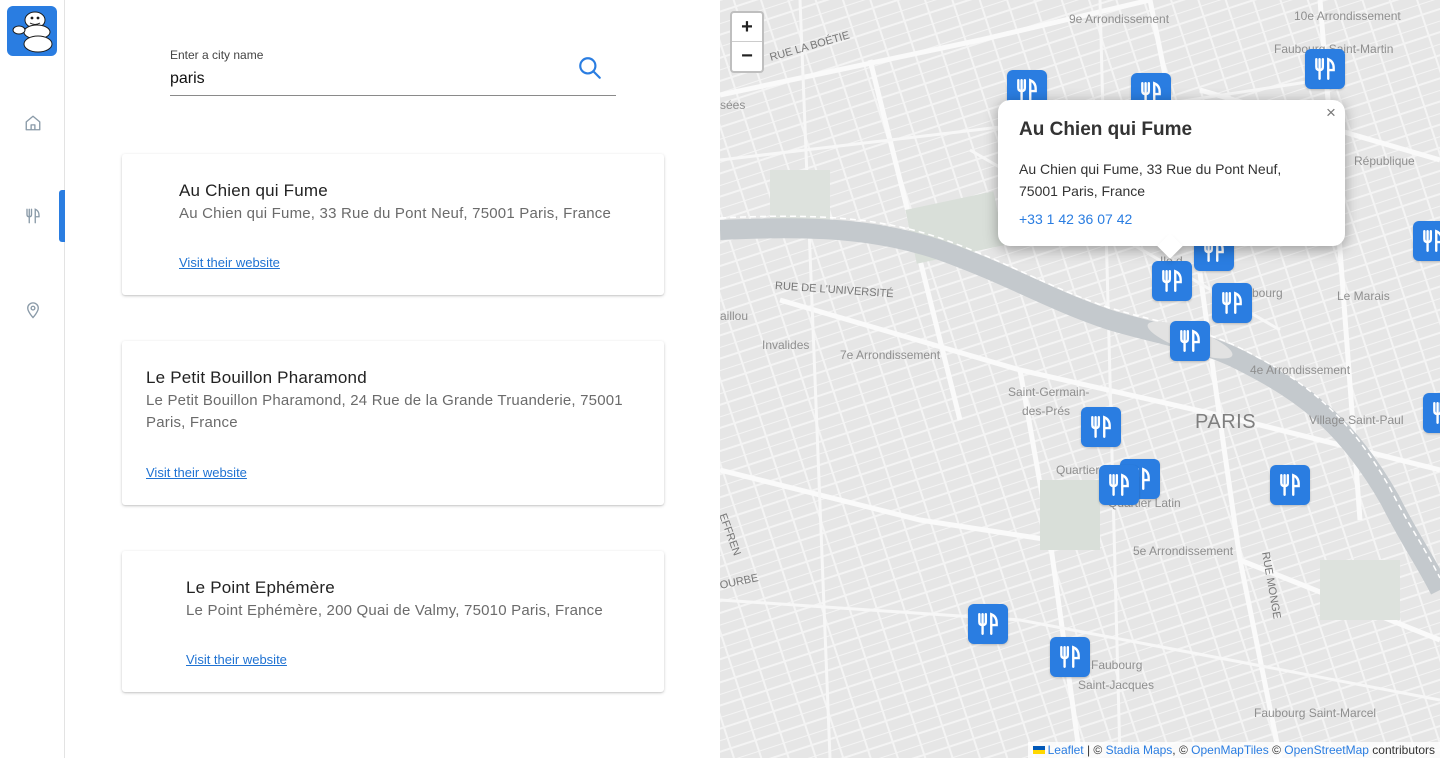 Image resolution: width=1440 pixels, height=758 pixels. What do you see at coordinates (1119, 19) in the screenshot?
I see `map-label: 9e Arrondissement` at bounding box center [1119, 19].